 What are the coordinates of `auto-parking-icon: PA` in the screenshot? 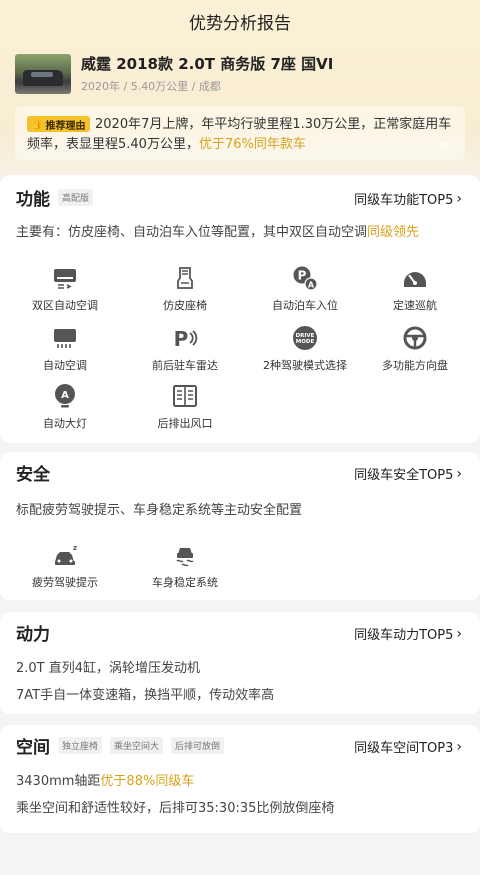 It's located at (305, 278).